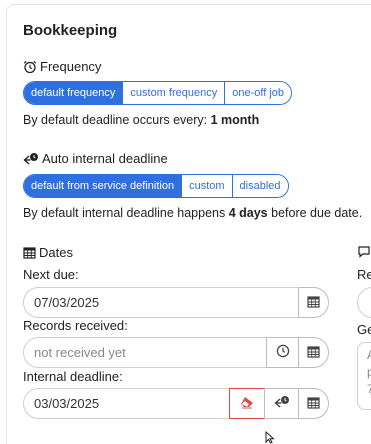 Image resolution: width=371 pixels, height=444 pixels. I want to click on frequency-note-value: 1 month, so click(235, 120).